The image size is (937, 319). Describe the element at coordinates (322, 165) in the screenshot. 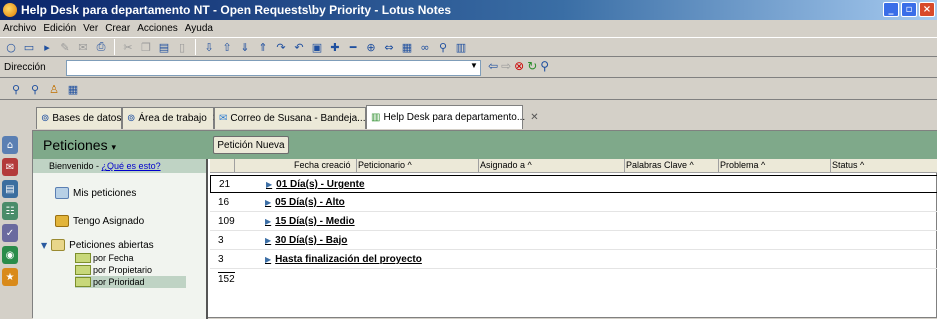

I see `column-fecha-creacion: Fecha creació` at that location.